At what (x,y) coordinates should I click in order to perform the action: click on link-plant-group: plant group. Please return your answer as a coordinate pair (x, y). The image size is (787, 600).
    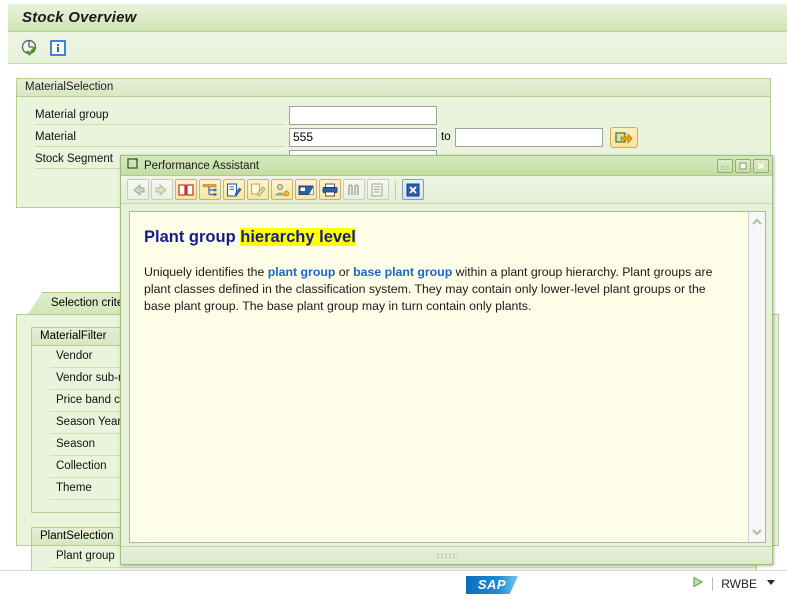
    Looking at the image, I should click on (302, 272).